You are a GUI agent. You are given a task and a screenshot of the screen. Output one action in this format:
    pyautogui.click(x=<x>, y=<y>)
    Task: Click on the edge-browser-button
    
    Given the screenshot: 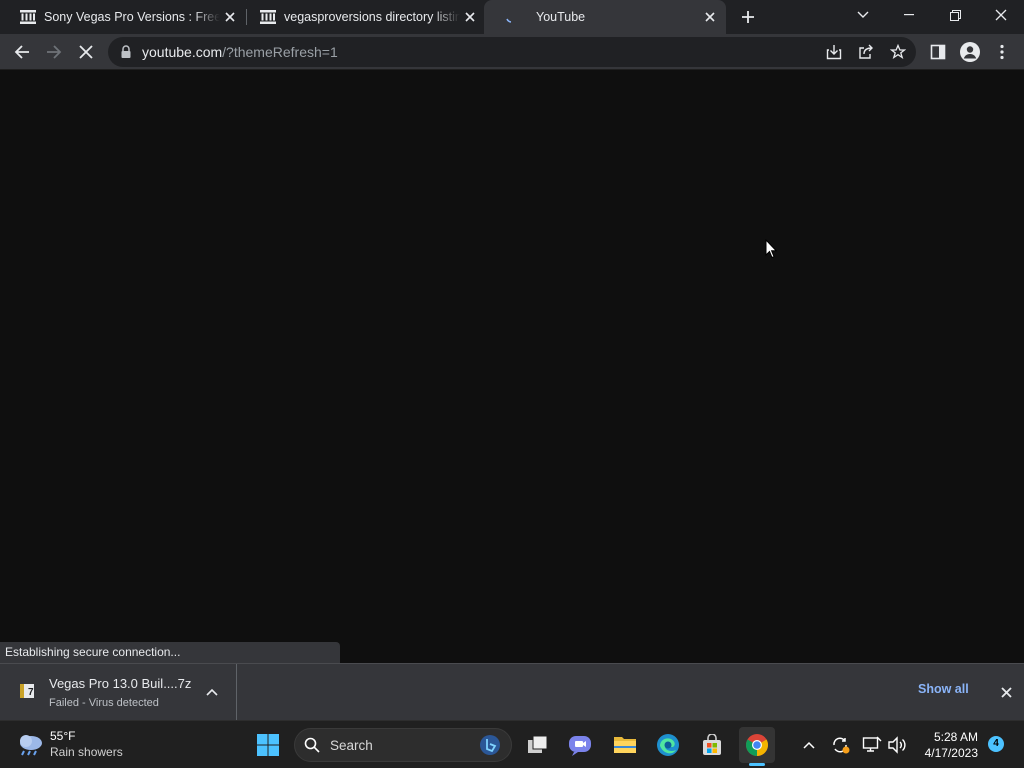 What is the action you would take?
    pyautogui.click(x=668, y=745)
    